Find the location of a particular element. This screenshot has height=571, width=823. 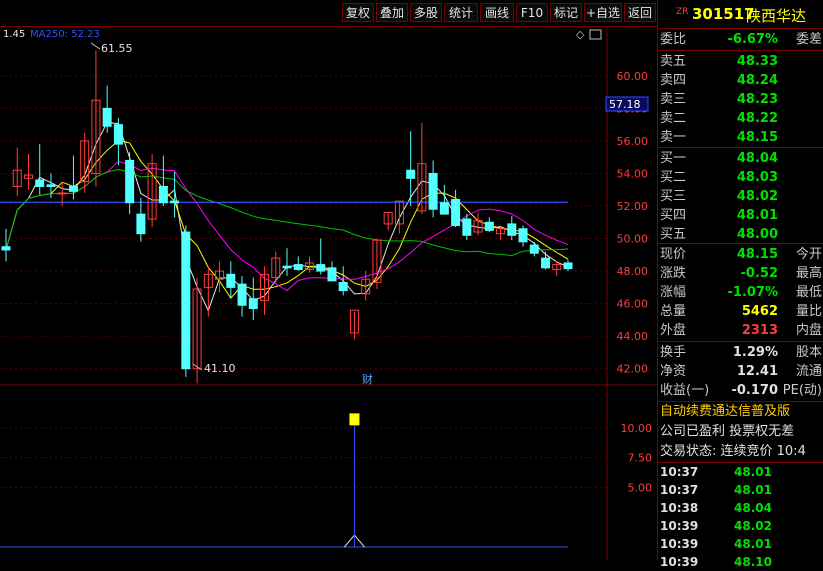

price-tag: 57.18 is located at coordinates (627, 104).